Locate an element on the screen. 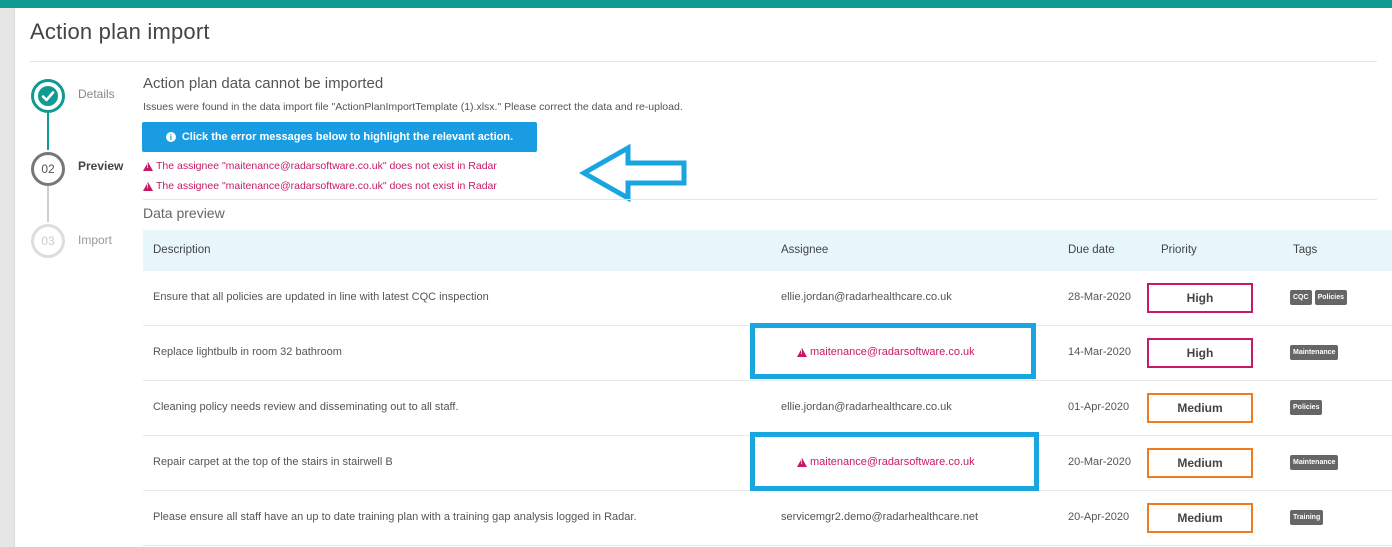 The image size is (1392, 547). column-header-description: Description is located at coordinates (182, 250).